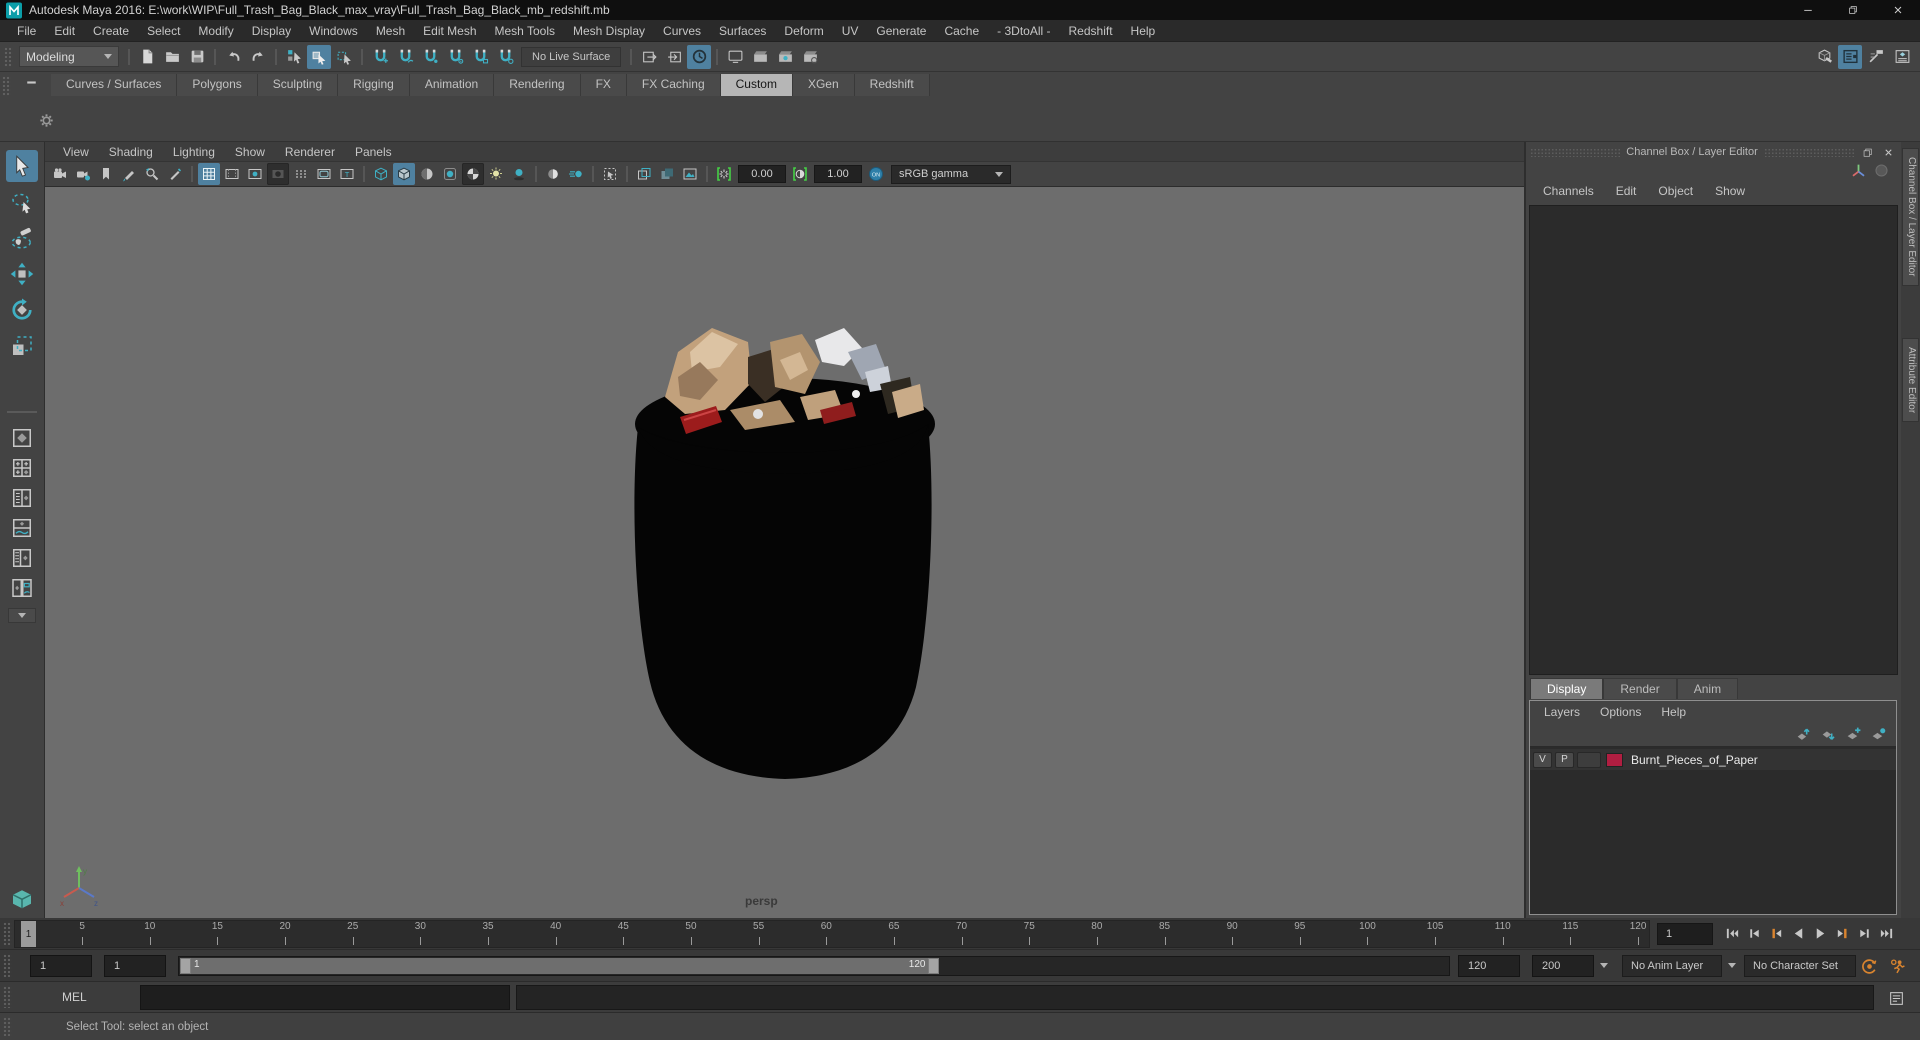 The image size is (1920, 1040). I want to click on menu-item: Help, so click(1143, 31).